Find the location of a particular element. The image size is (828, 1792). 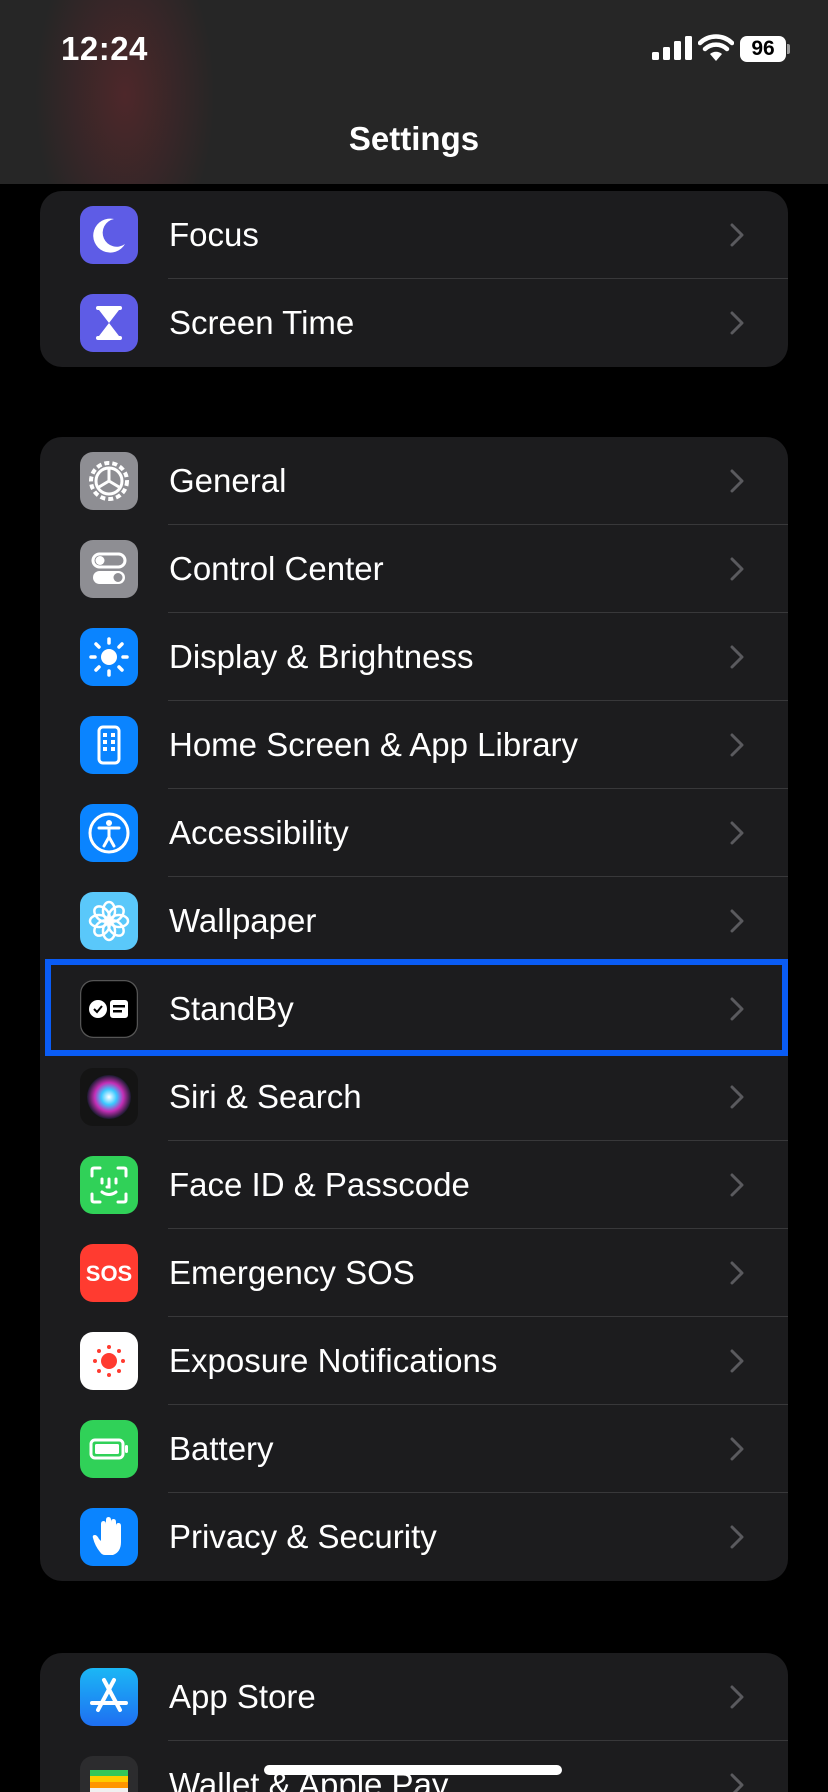

settings-row-label: Exposure Notifications is located at coordinates (333, 1360).